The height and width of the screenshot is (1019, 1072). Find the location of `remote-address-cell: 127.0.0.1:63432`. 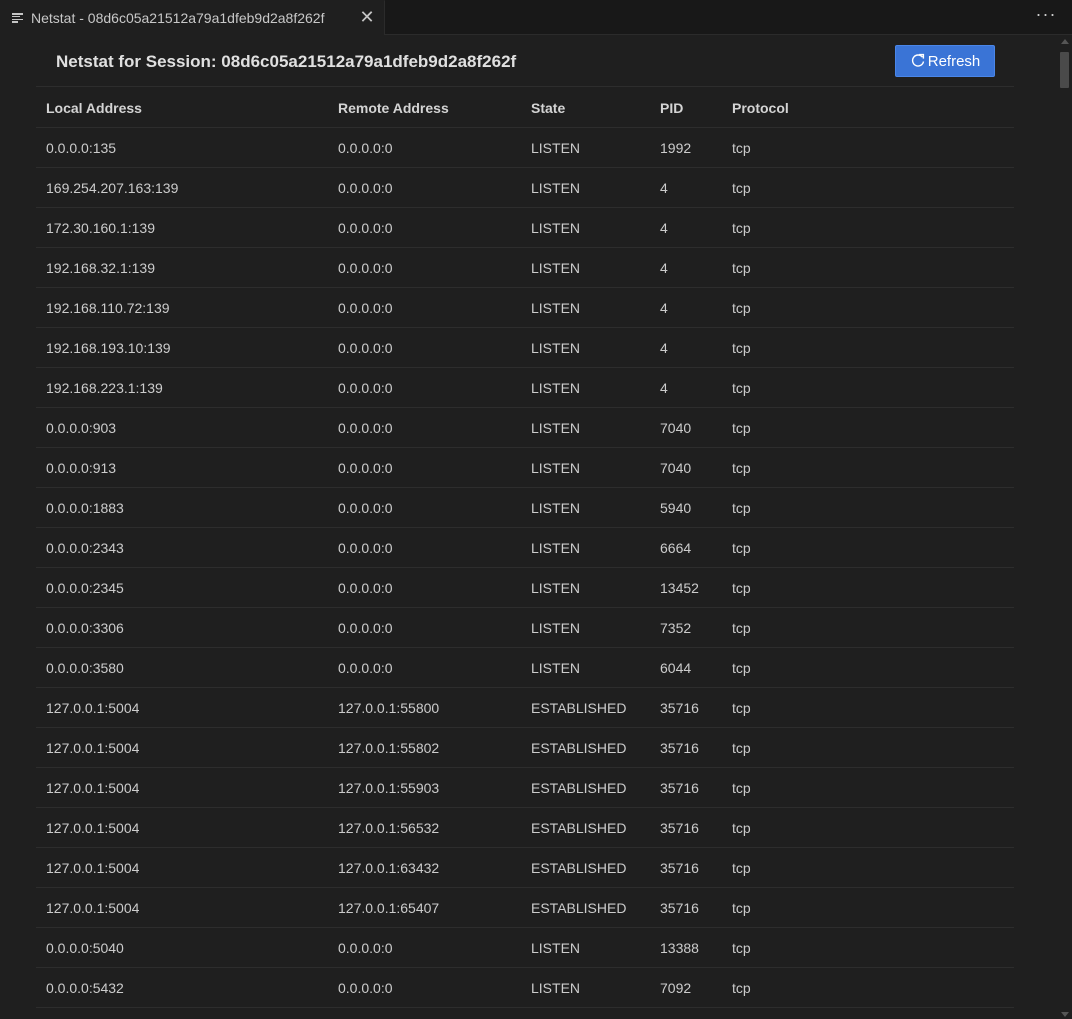

remote-address-cell: 127.0.0.1:63432 is located at coordinates (424, 867).